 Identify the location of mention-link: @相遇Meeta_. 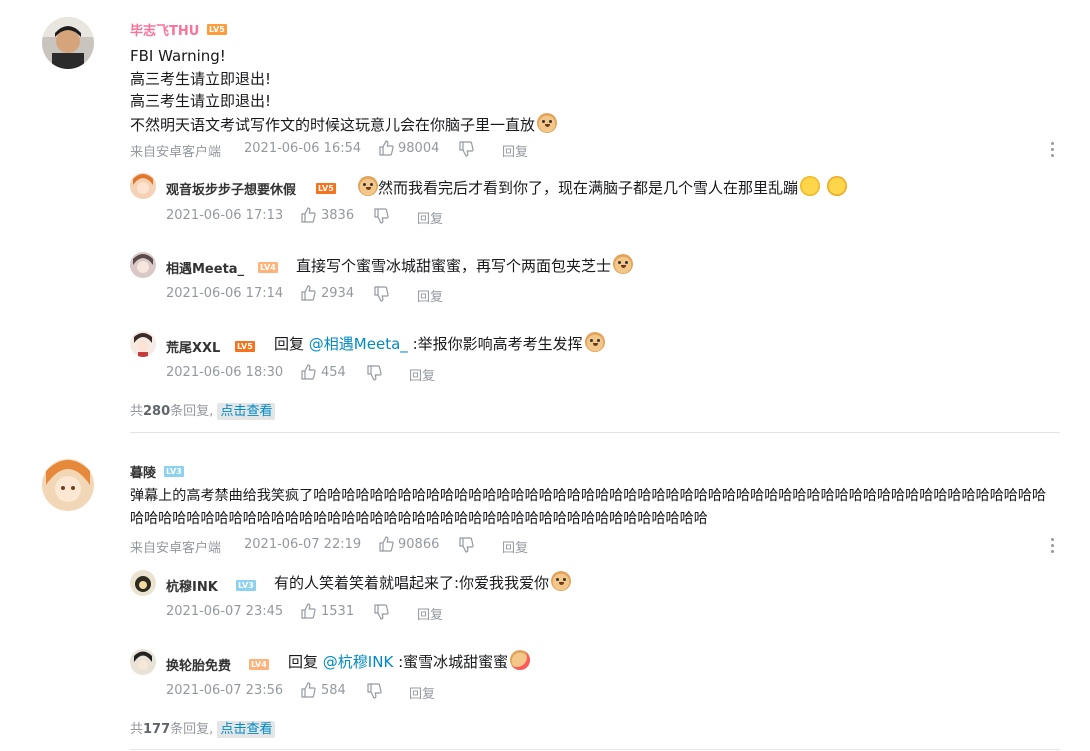
(358, 344).